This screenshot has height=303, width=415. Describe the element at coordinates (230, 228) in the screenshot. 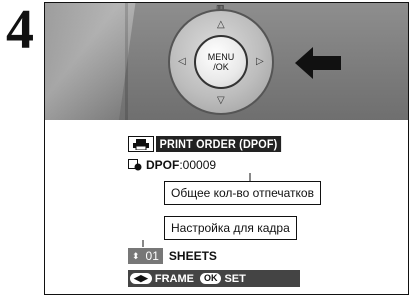

I see `callout-frame-setting: Настройка для кадра` at that location.